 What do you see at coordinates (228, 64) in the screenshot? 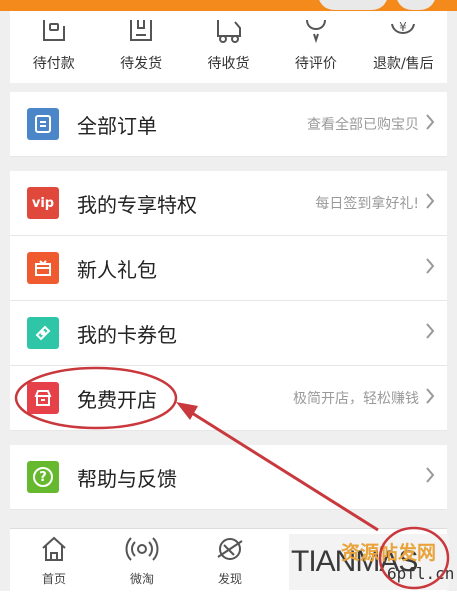
I see `status-label: 待收货` at bounding box center [228, 64].